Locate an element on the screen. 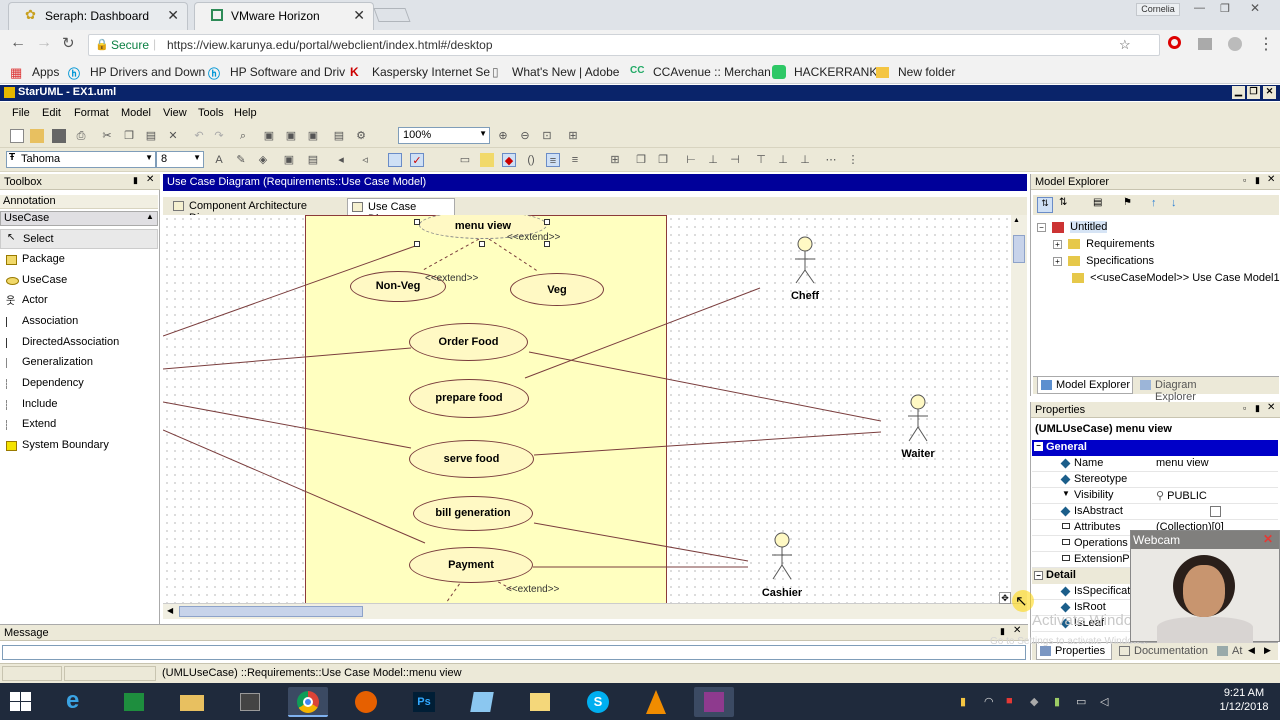 This screenshot has height=720, width=1280. paste-icon: ▤ is located at coordinates (151, 136).